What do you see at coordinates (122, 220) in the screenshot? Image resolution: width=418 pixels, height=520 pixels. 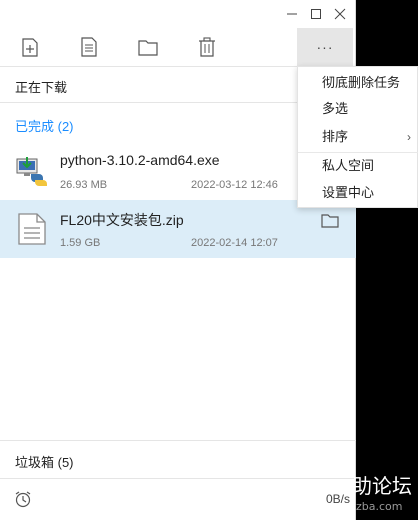 I see `file-name: FL20中文安装包.zip` at bounding box center [122, 220].